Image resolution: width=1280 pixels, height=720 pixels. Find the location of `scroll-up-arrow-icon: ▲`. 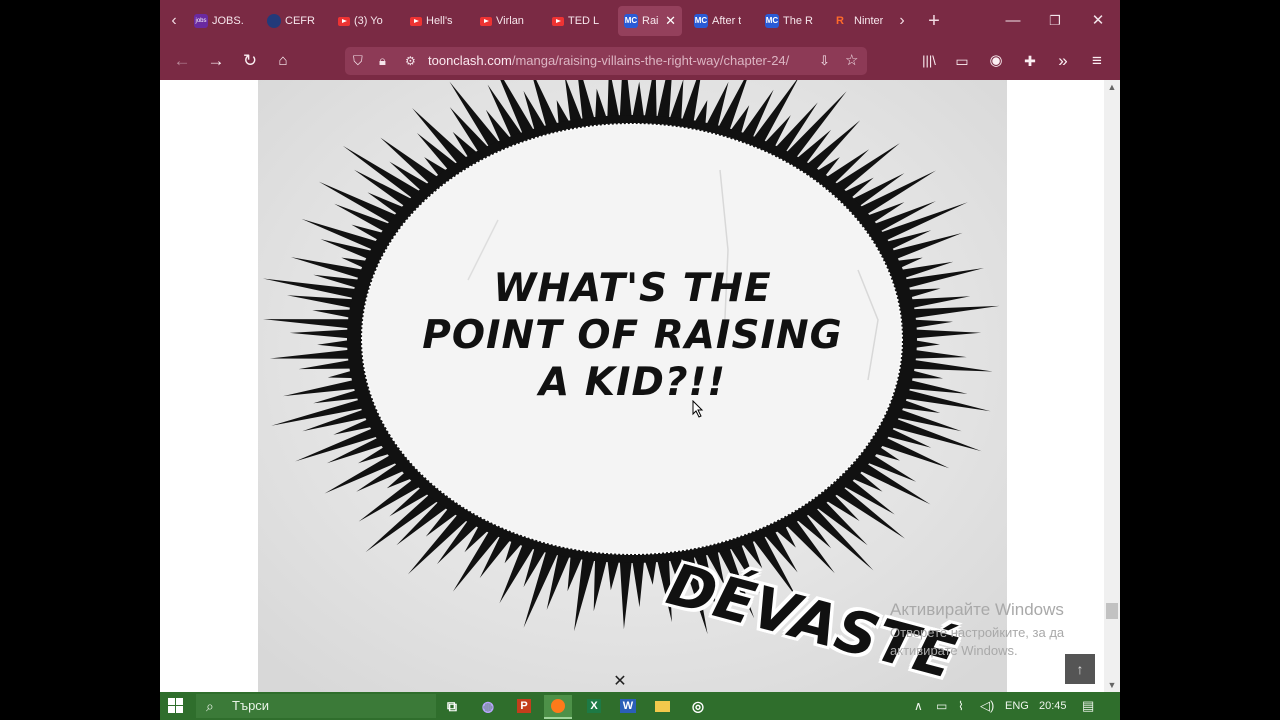

scroll-up-arrow-icon: ▲ is located at coordinates (1112, 87).